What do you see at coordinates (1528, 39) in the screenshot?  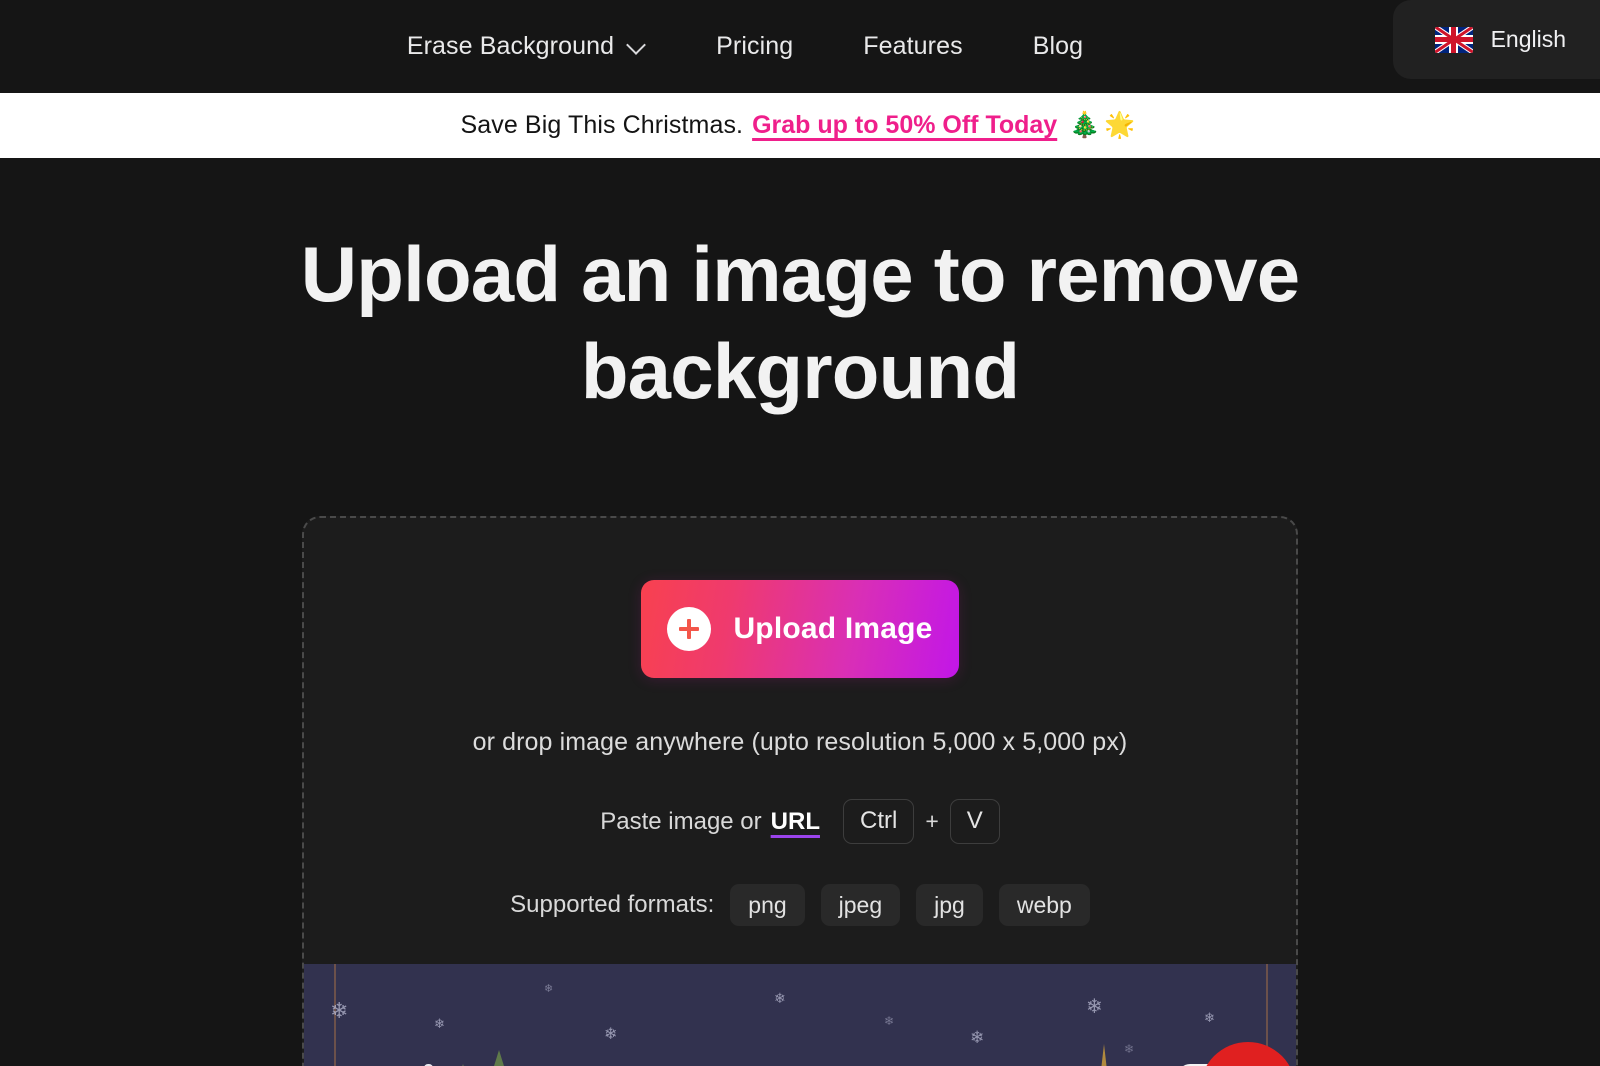 I see `language-label: English` at bounding box center [1528, 39].